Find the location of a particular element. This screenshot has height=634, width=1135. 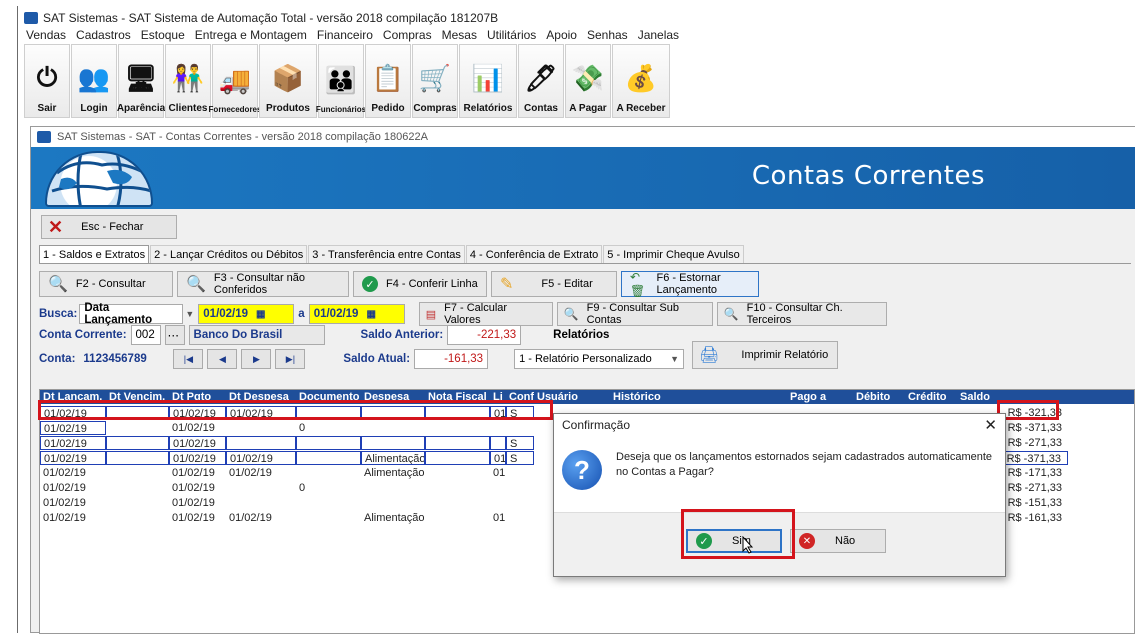

tab-saldos: 1 - Saldos e Extratos is located at coordinates (94, 254).